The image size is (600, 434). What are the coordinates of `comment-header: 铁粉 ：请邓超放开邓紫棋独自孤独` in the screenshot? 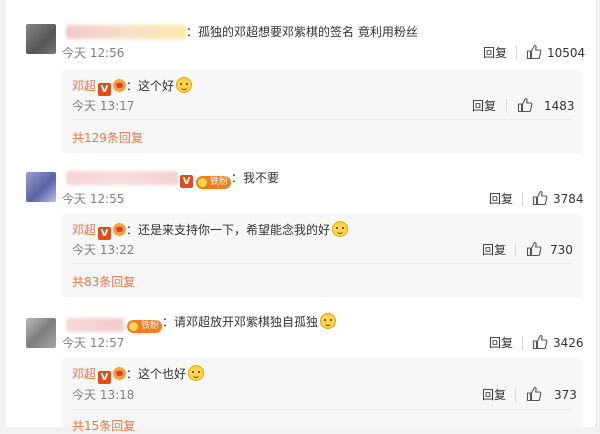 It's located at (230, 323).